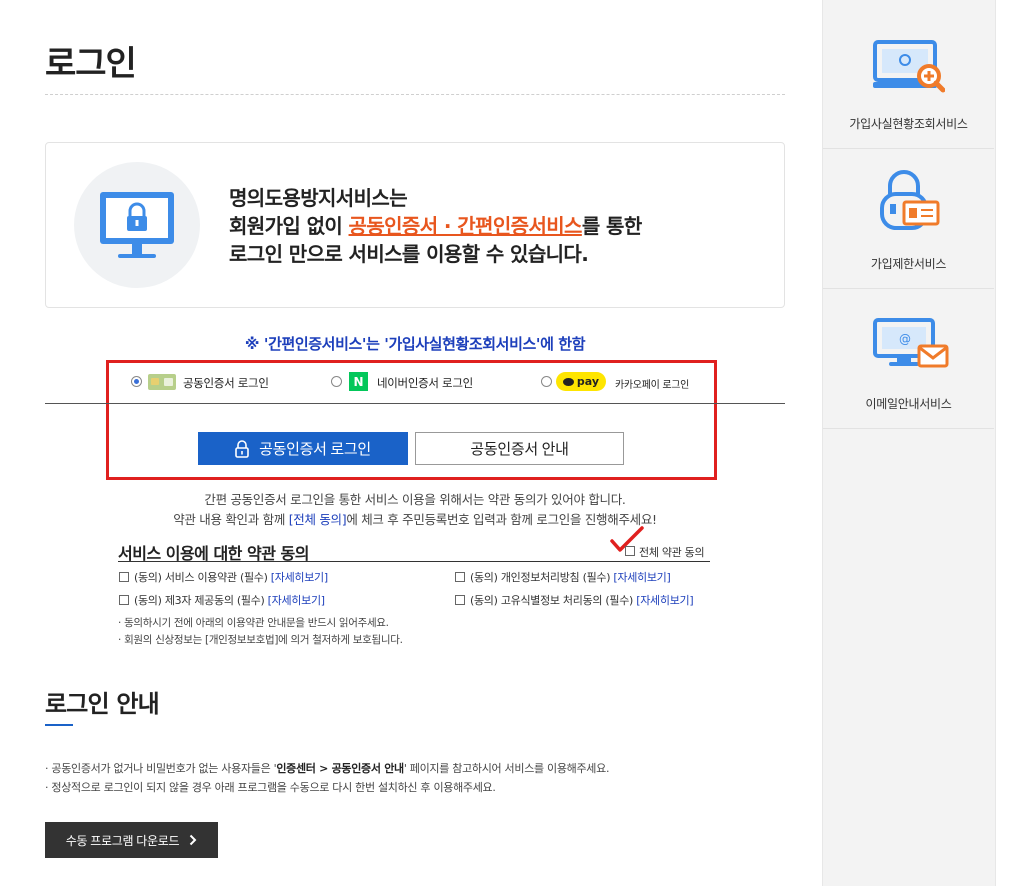  I want to click on term-service-text: (동의) 서비스 이용약관 (필수), so click(201, 577).